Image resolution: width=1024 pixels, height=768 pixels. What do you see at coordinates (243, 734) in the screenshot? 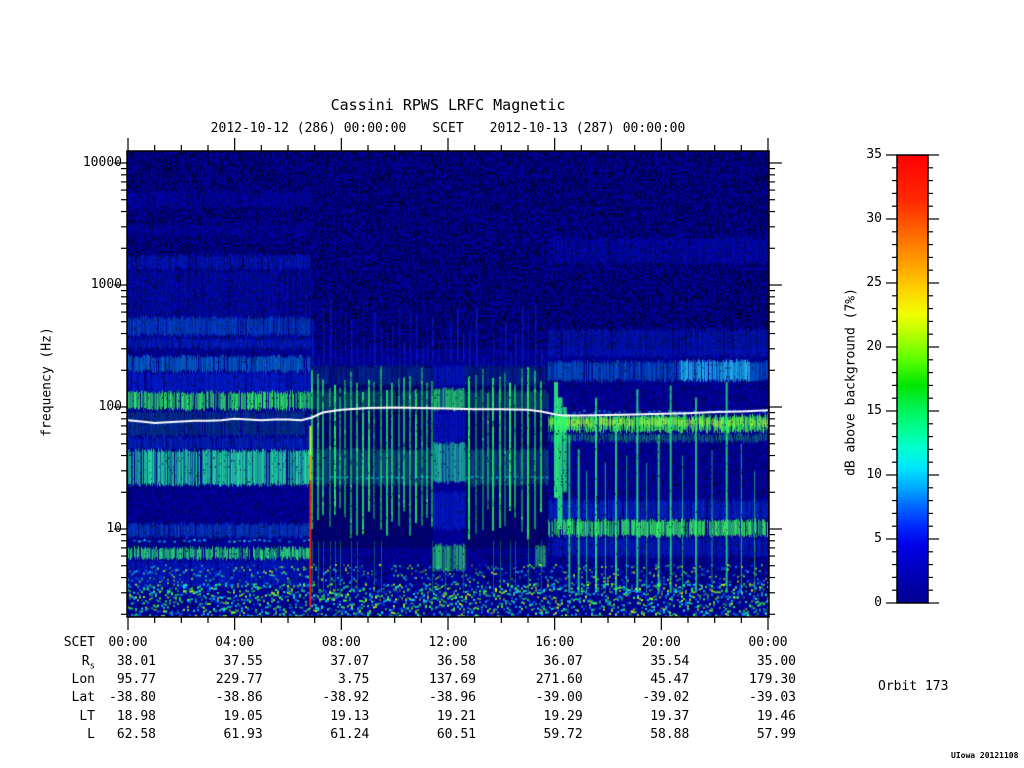
I see `ephemeris-value: 61.93` at bounding box center [243, 734].